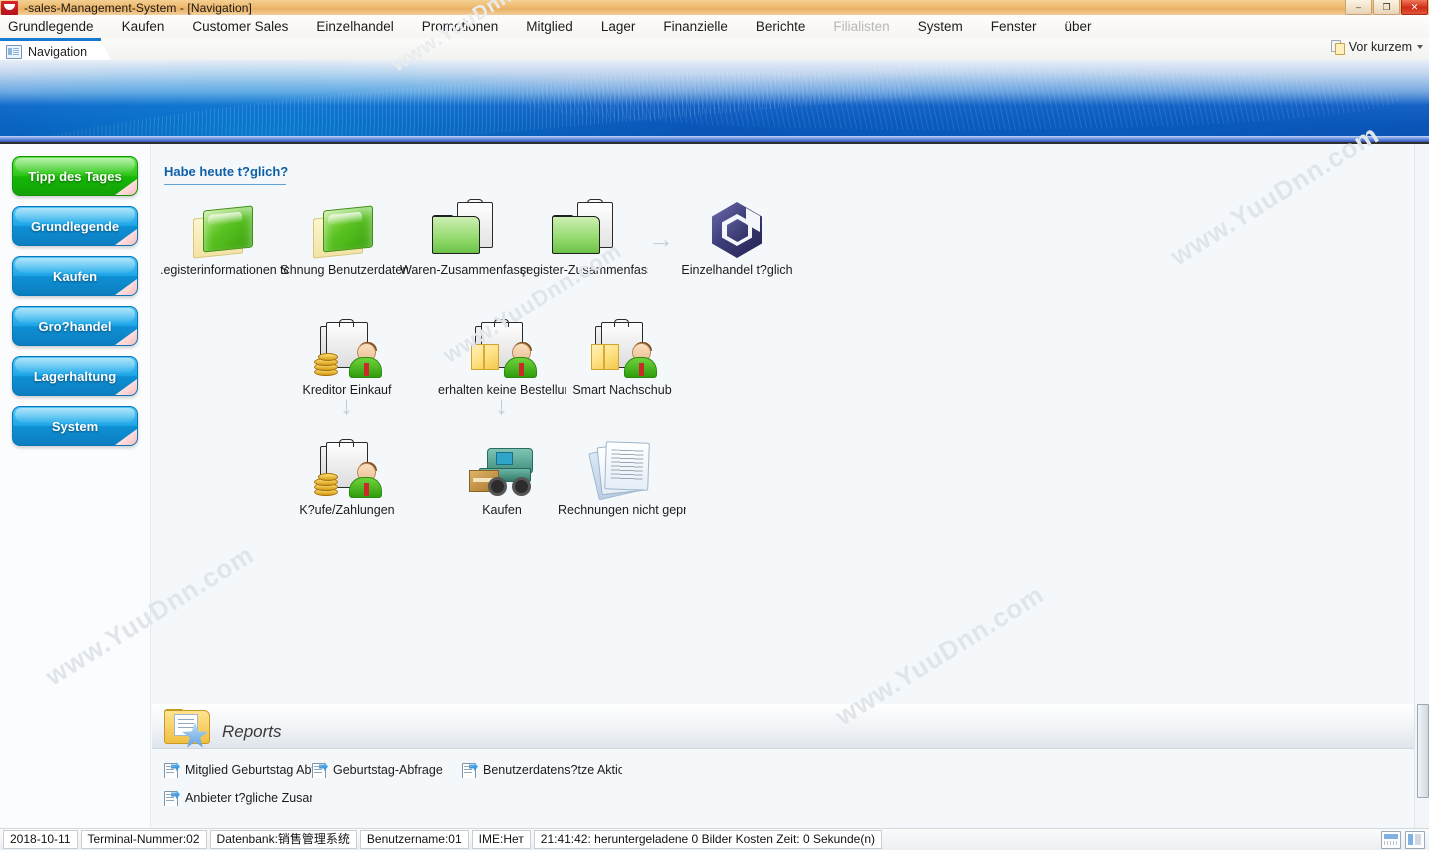  I want to click on report-link-label: Geburtstag-Abfrage, so click(388, 770).